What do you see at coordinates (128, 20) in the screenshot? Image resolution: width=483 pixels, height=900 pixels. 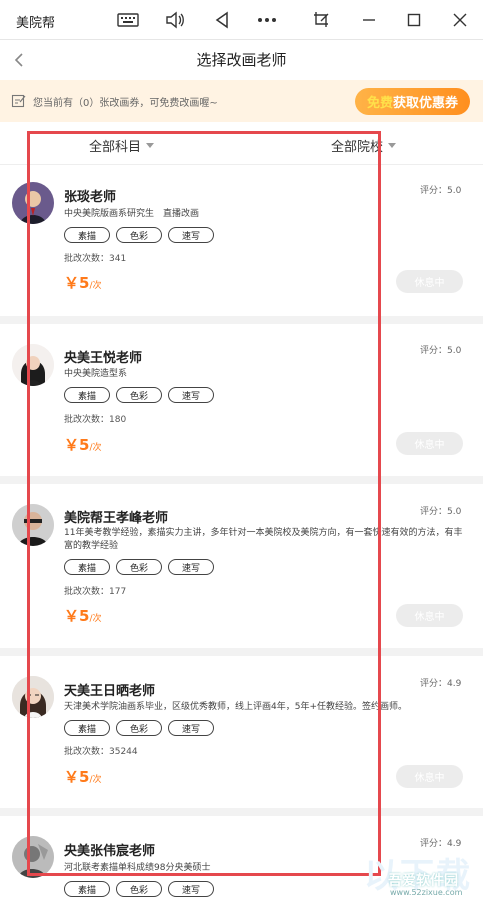 I see `keyboard-icon` at bounding box center [128, 20].